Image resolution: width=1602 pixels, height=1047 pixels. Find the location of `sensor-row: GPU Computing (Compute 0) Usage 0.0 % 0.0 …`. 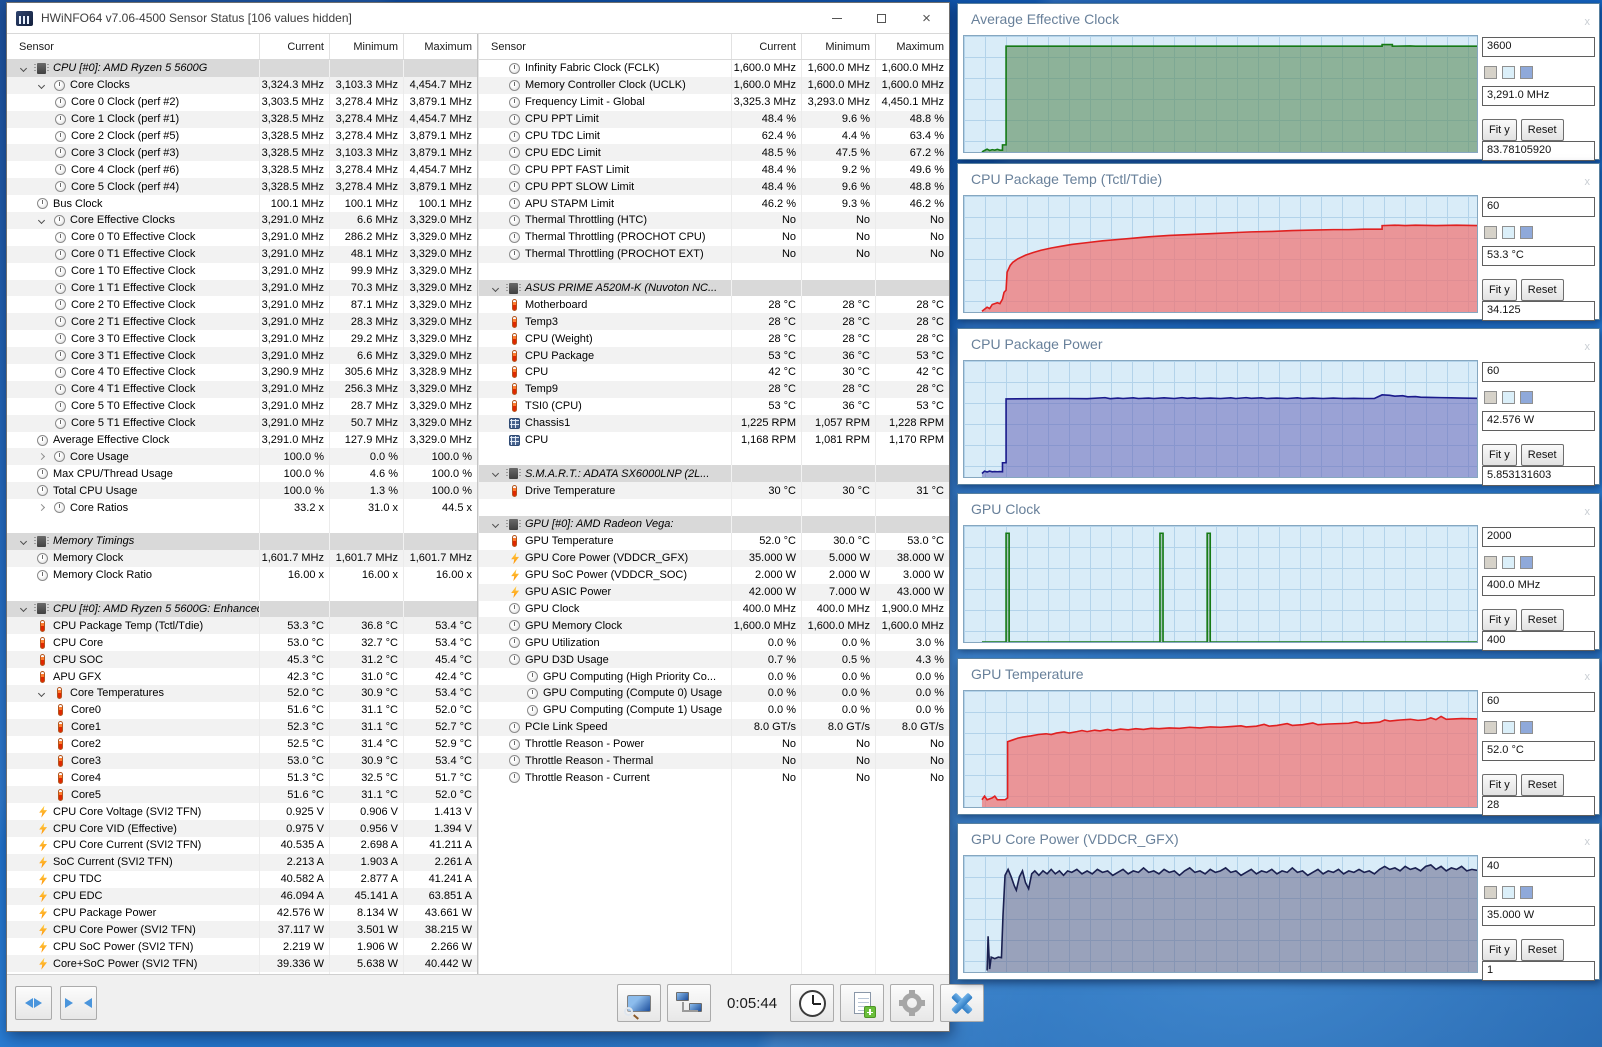

sensor-row: GPU Computing (Compute 0) Usage 0.0 % 0.0 … is located at coordinates (714, 693).